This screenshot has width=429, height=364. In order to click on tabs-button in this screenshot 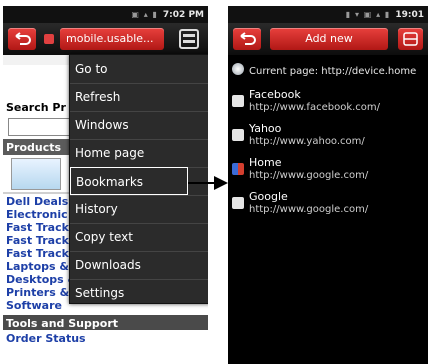, I will do `click(189, 39)`.